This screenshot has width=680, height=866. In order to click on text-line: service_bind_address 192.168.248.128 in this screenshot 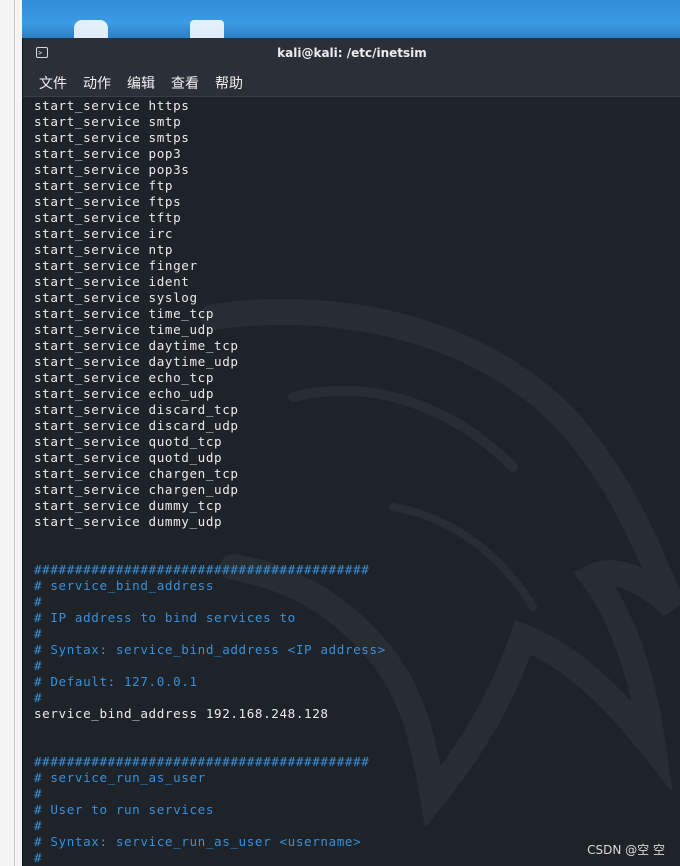, I will do `click(181, 713)`.